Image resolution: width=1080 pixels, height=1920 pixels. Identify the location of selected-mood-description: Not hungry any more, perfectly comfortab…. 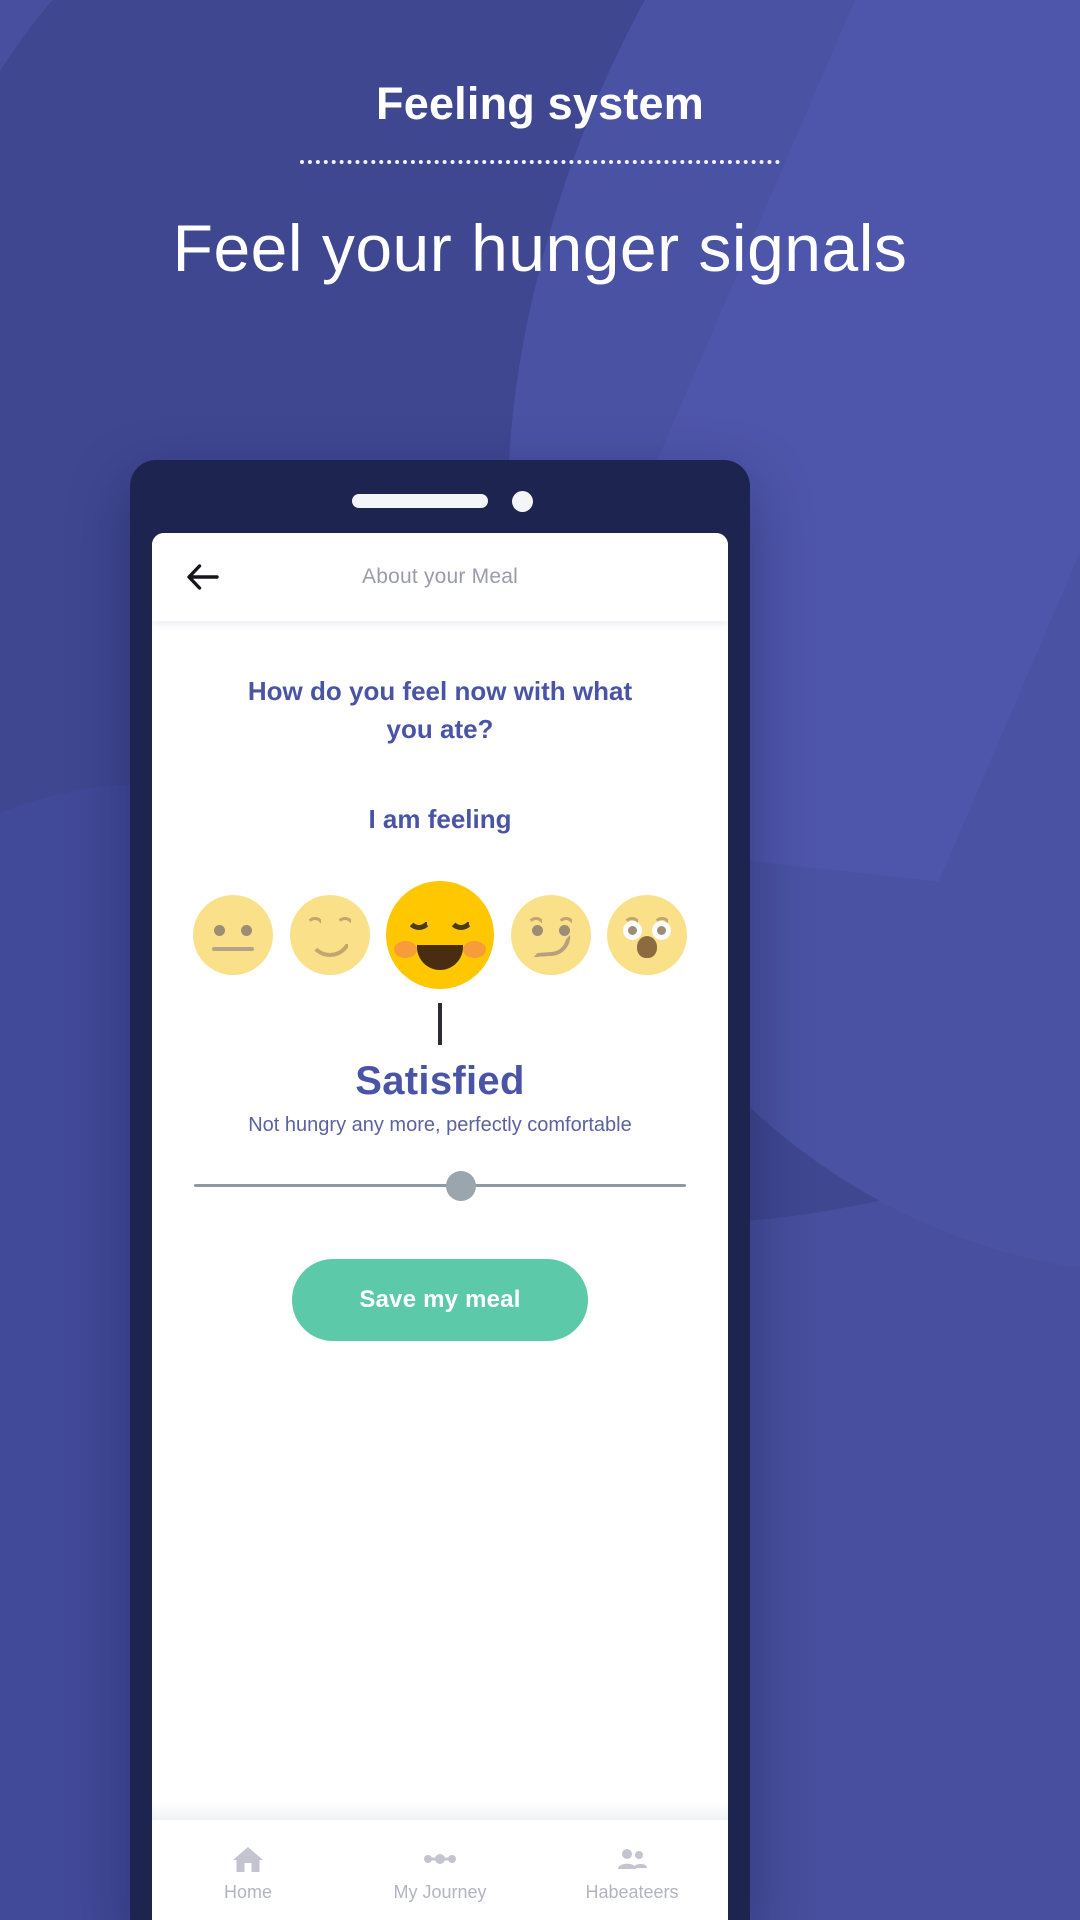
(440, 1125).